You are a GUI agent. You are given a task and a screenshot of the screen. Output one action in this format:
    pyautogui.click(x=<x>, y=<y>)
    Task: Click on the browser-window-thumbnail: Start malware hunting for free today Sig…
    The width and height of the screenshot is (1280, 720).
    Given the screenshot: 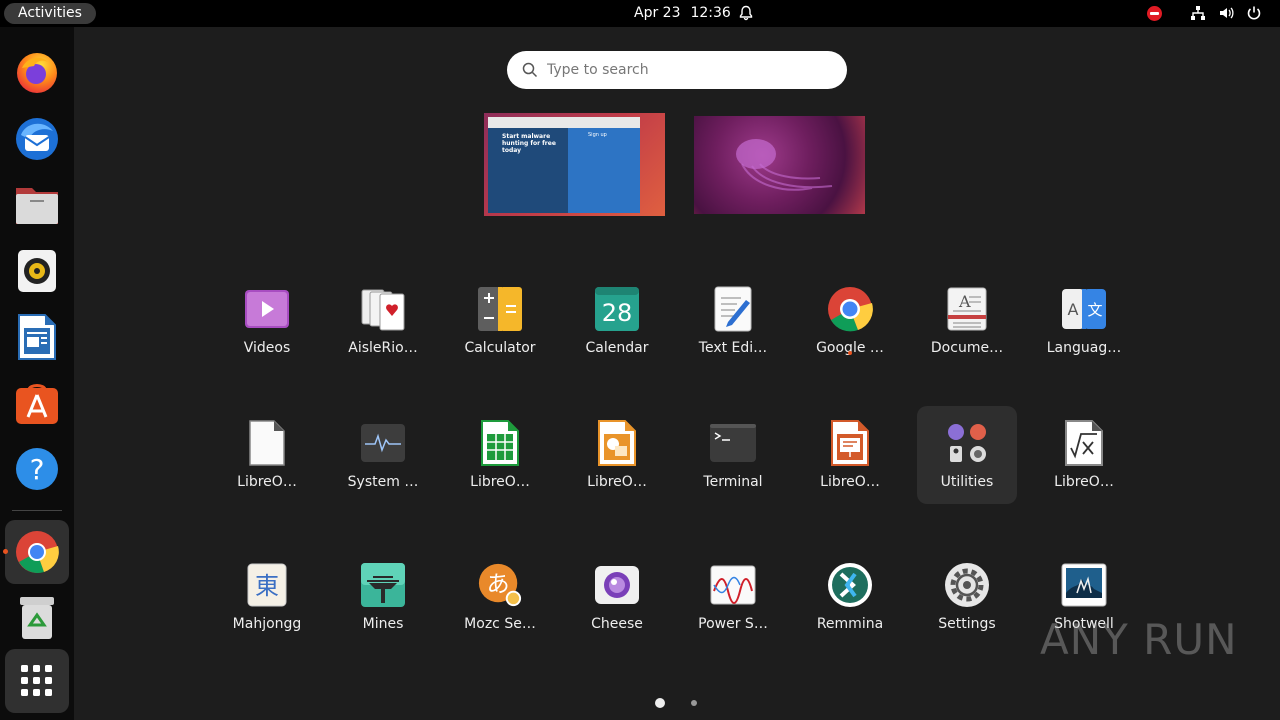 What is the action you would take?
    pyautogui.click(x=564, y=165)
    